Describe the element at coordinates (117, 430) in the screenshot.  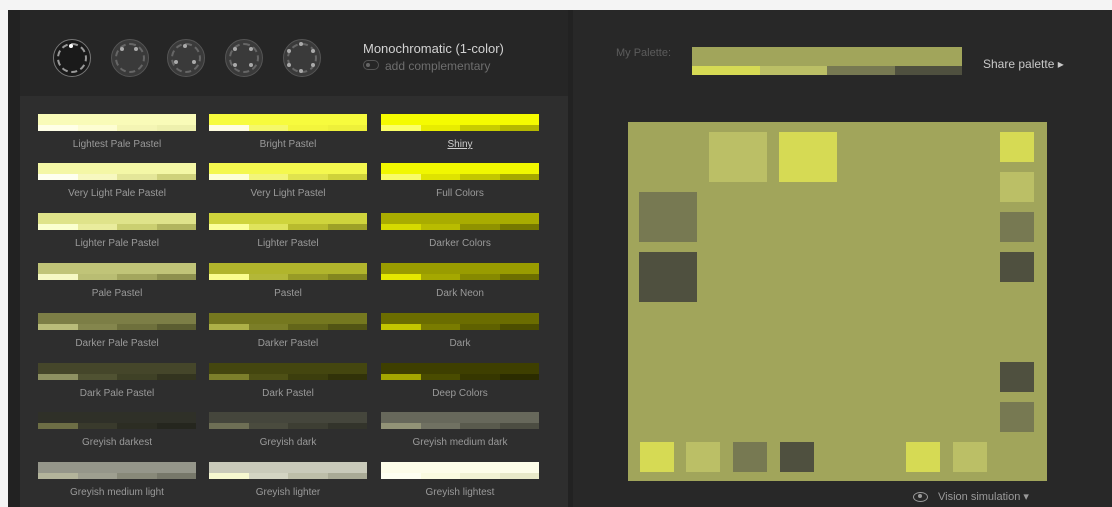
I see `preset-greyish-darkest: Greyish darkest` at that location.